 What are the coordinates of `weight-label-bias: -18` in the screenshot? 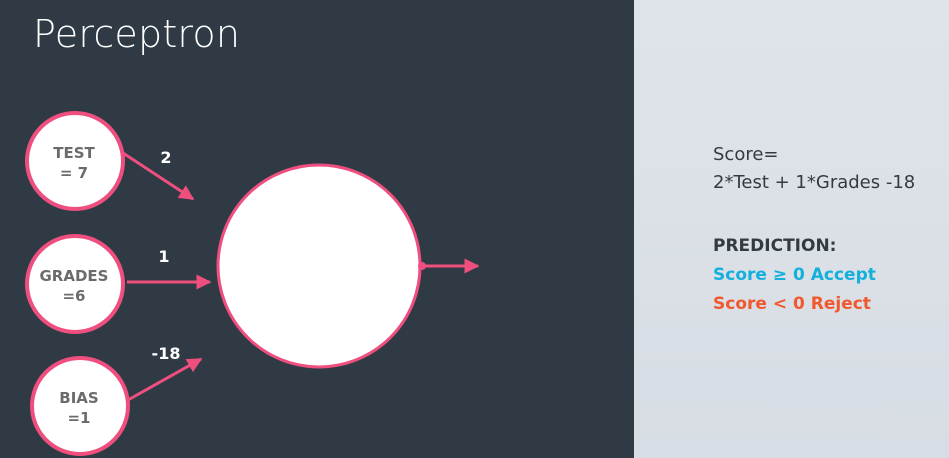 It's located at (166, 353).